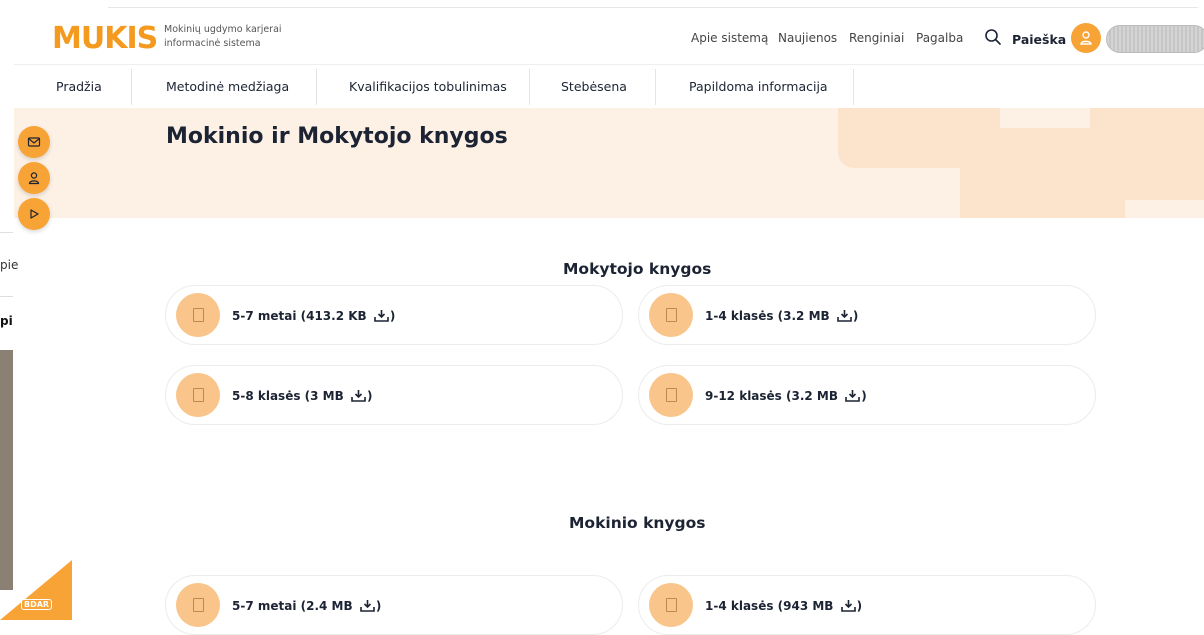 This screenshot has height=635, width=1204. What do you see at coordinates (1147, 154) in the screenshot?
I see `hero-decoration` at bounding box center [1147, 154].